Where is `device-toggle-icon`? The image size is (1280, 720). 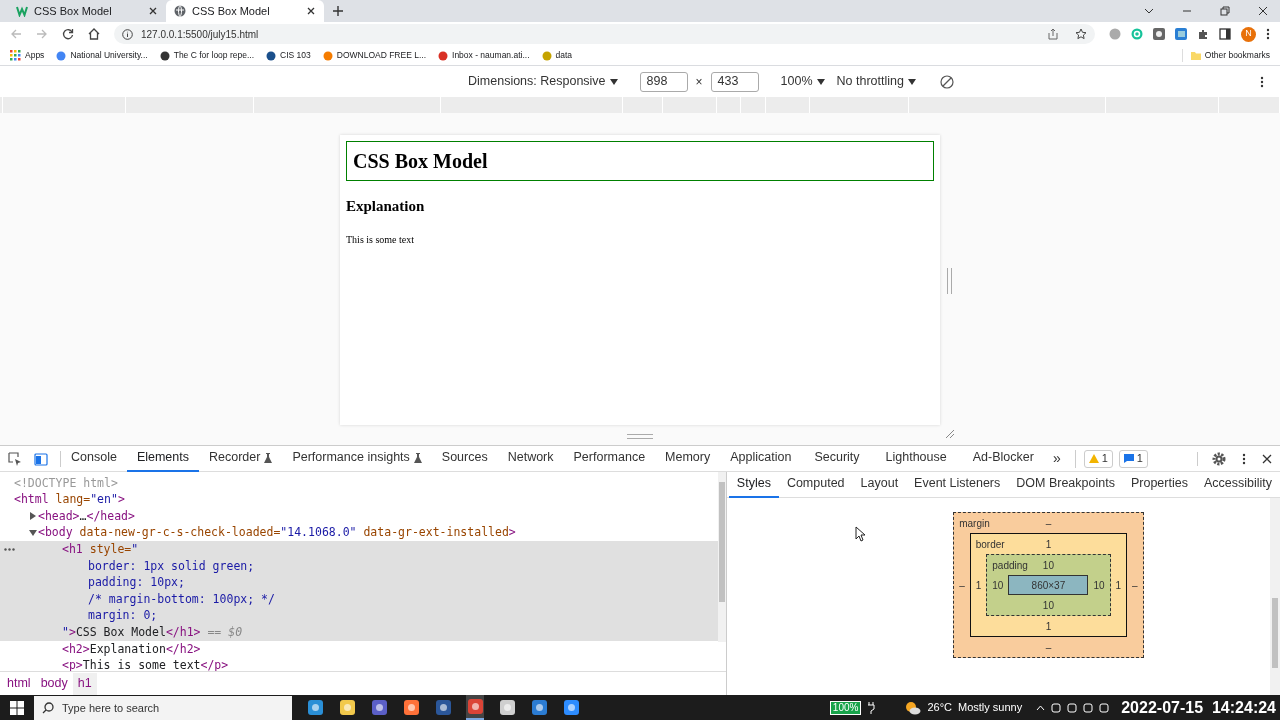
device-toggle-icon is located at coordinates (41, 458).